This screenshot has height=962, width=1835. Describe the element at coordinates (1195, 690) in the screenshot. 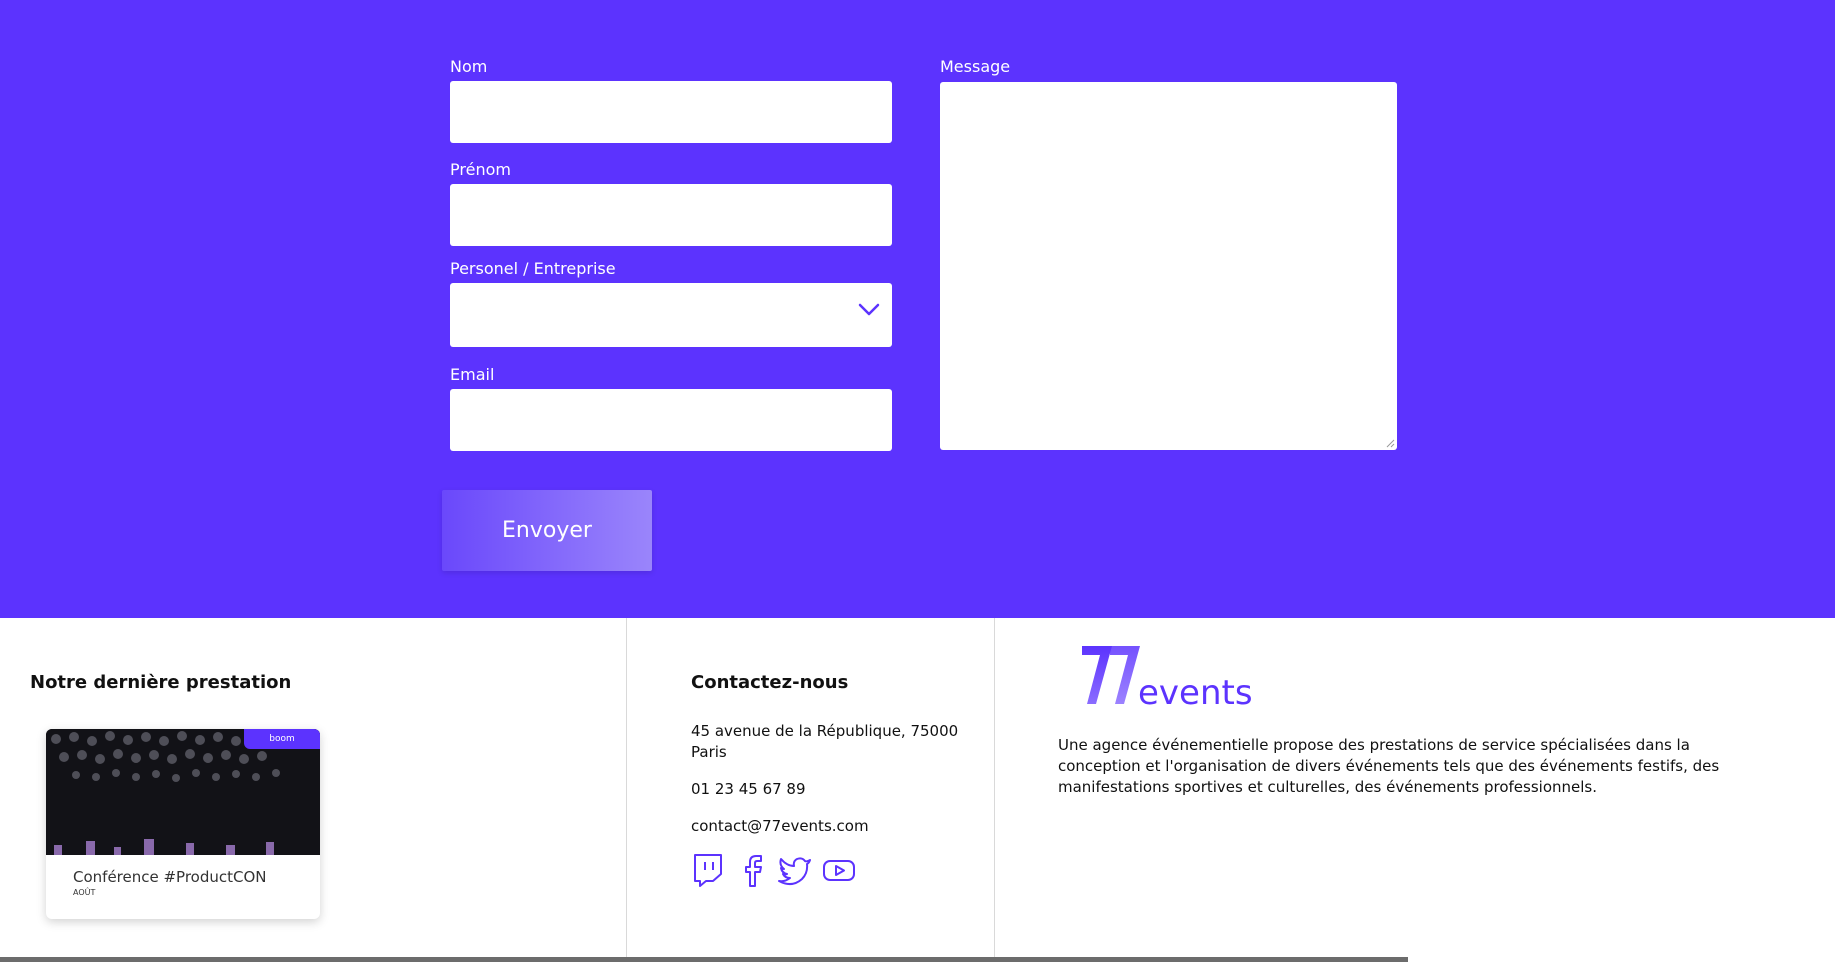

I see `svg-text: events` at that location.